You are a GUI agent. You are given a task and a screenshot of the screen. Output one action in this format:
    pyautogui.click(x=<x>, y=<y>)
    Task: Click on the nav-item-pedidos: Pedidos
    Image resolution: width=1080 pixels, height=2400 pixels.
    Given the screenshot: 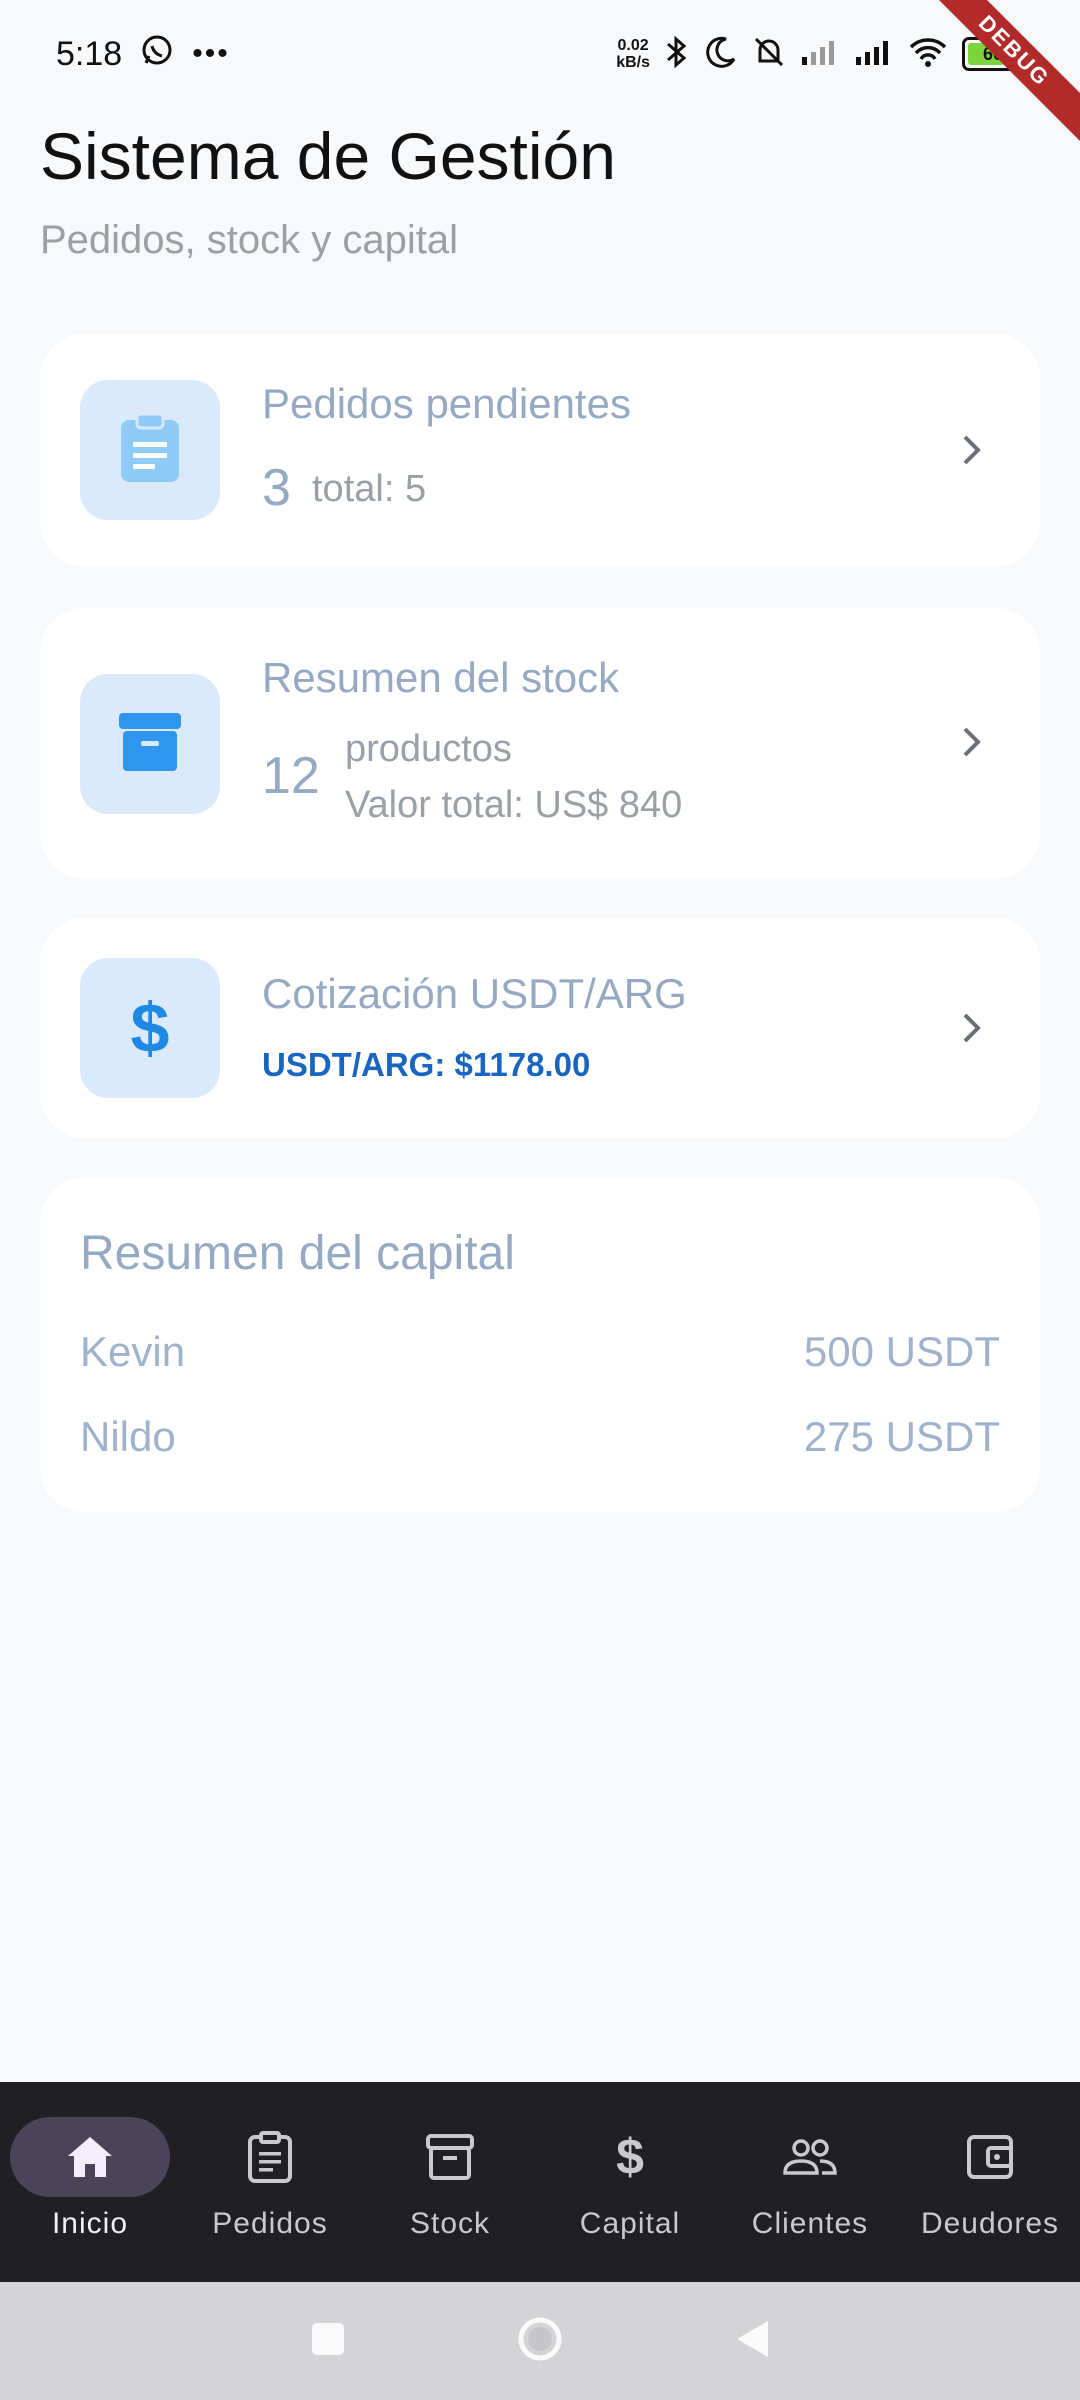 What is the action you would take?
    pyautogui.click(x=270, y=2182)
    